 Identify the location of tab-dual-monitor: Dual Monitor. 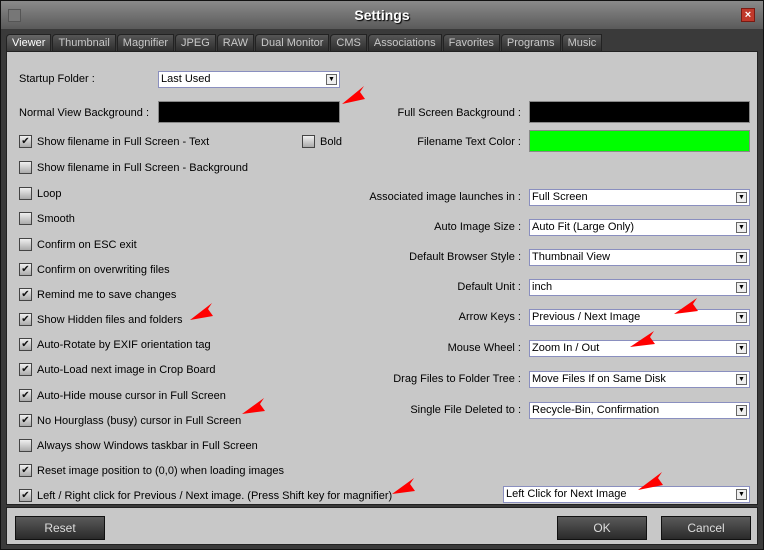
(292, 42).